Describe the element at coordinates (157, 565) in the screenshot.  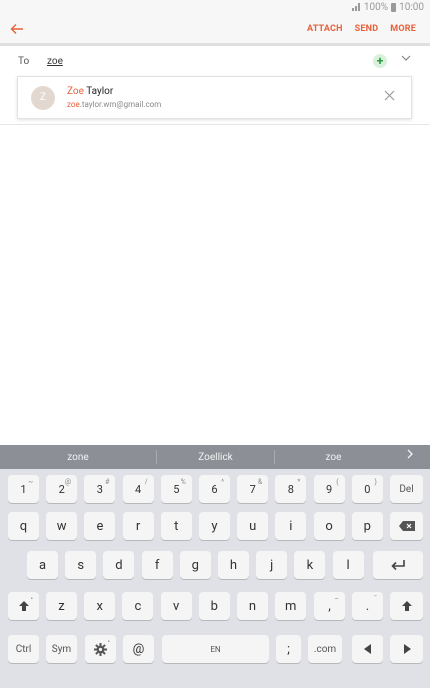
I see `key-f: f` at that location.